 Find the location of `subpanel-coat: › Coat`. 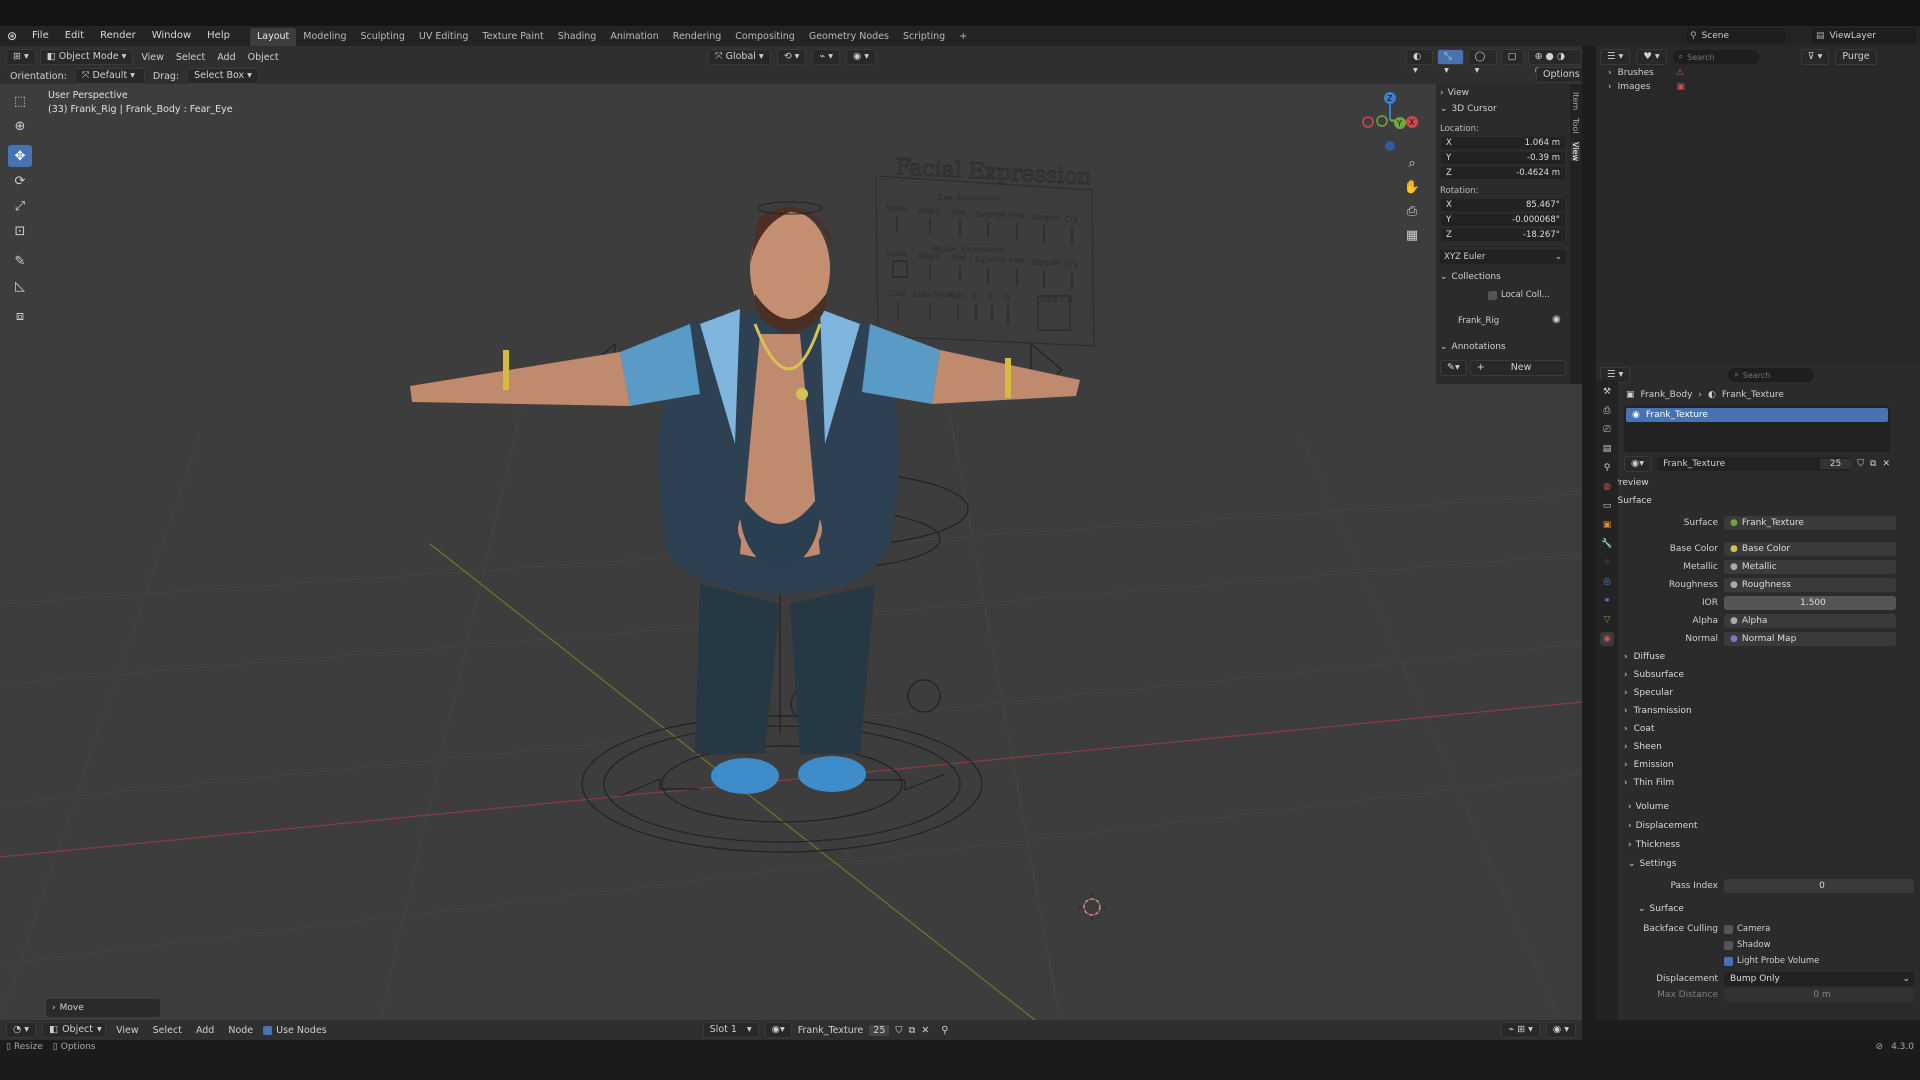

subpanel-coat: › Coat is located at coordinates (1639, 729).